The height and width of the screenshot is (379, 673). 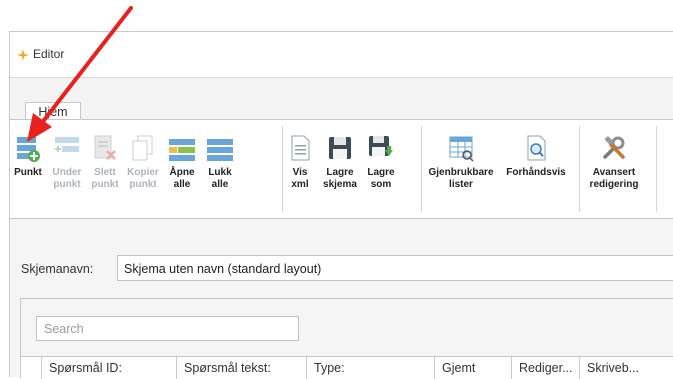 I want to click on collapse-all-label-2: alle, so click(x=220, y=184).